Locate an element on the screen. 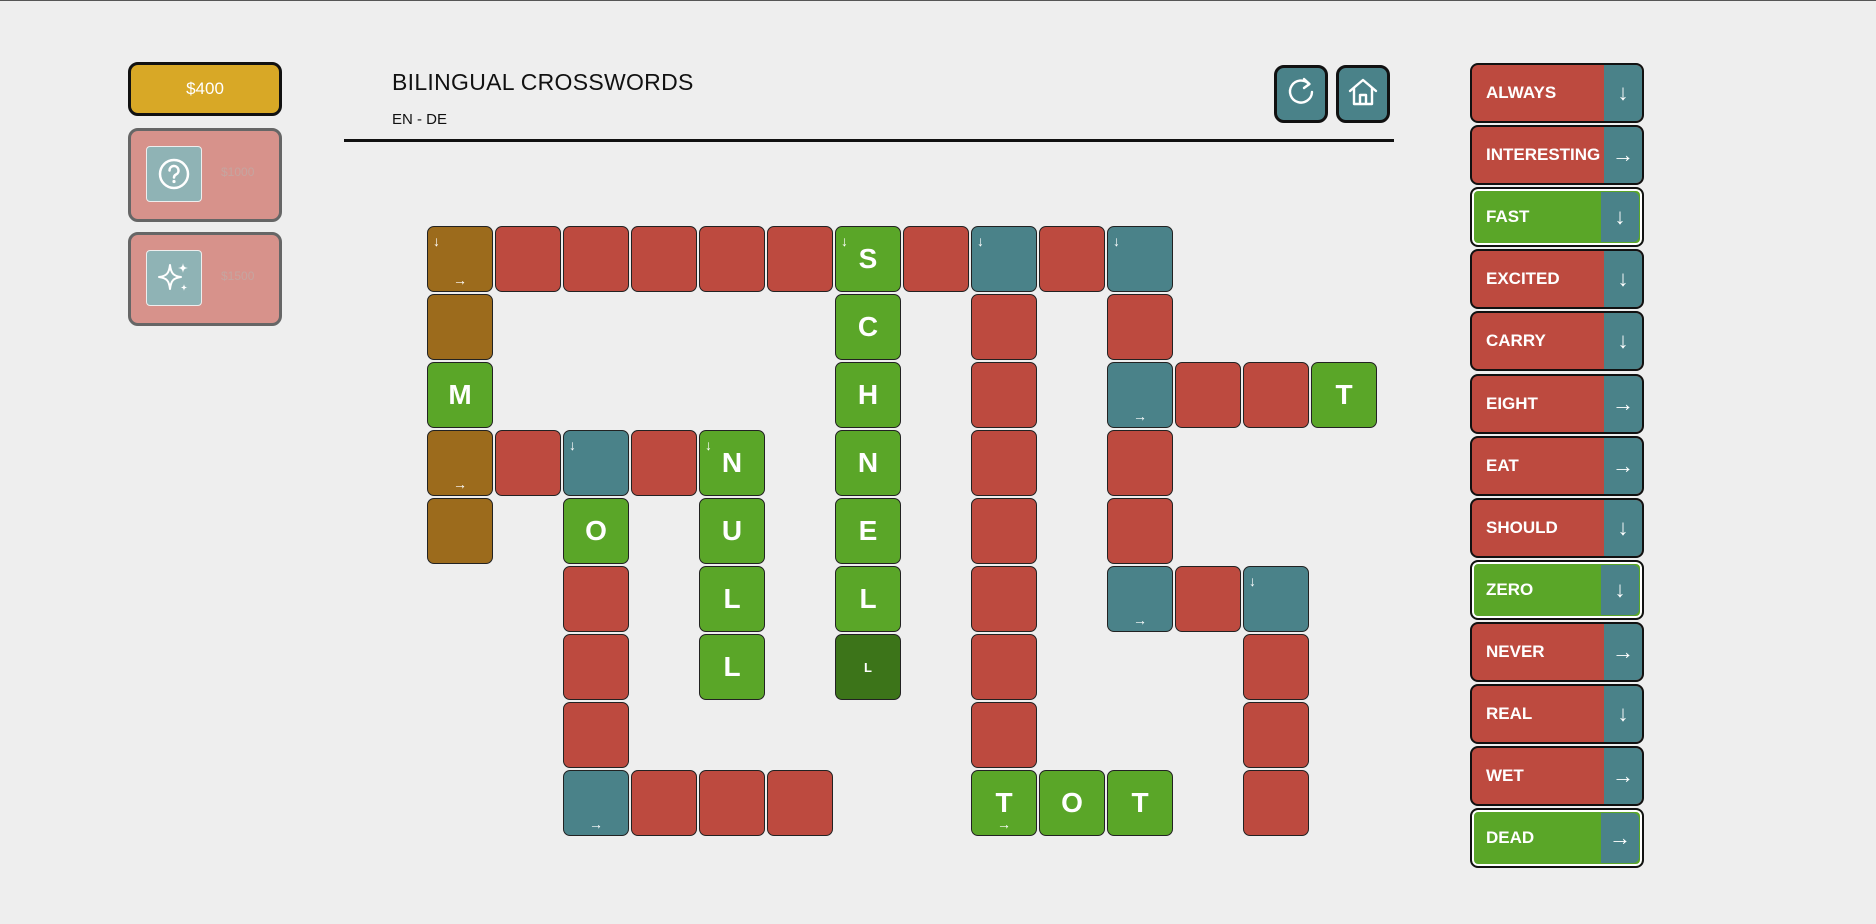 This screenshot has width=1876, height=924. clue-item: NEVER → is located at coordinates (1557, 652).